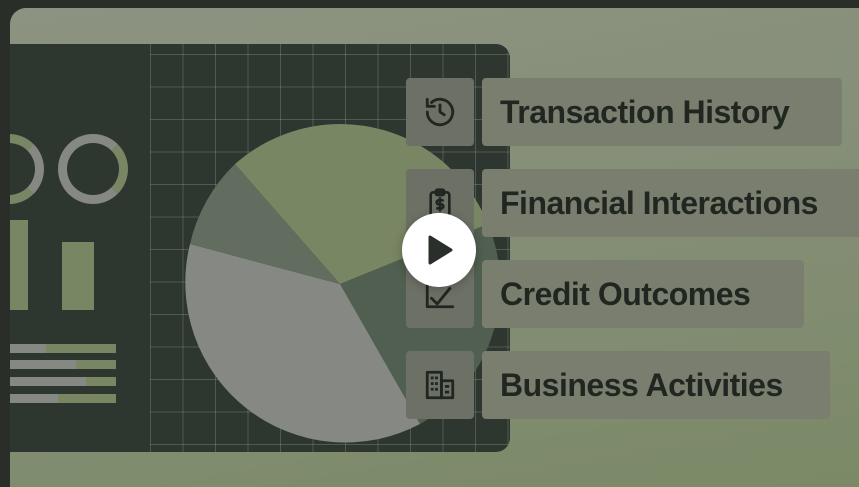 Image resolution: width=859 pixels, height=487 pixels. Describe the element at coordinates (641, 384) in the screenshot. I see `menu-item-text: Business Activities` at that location.